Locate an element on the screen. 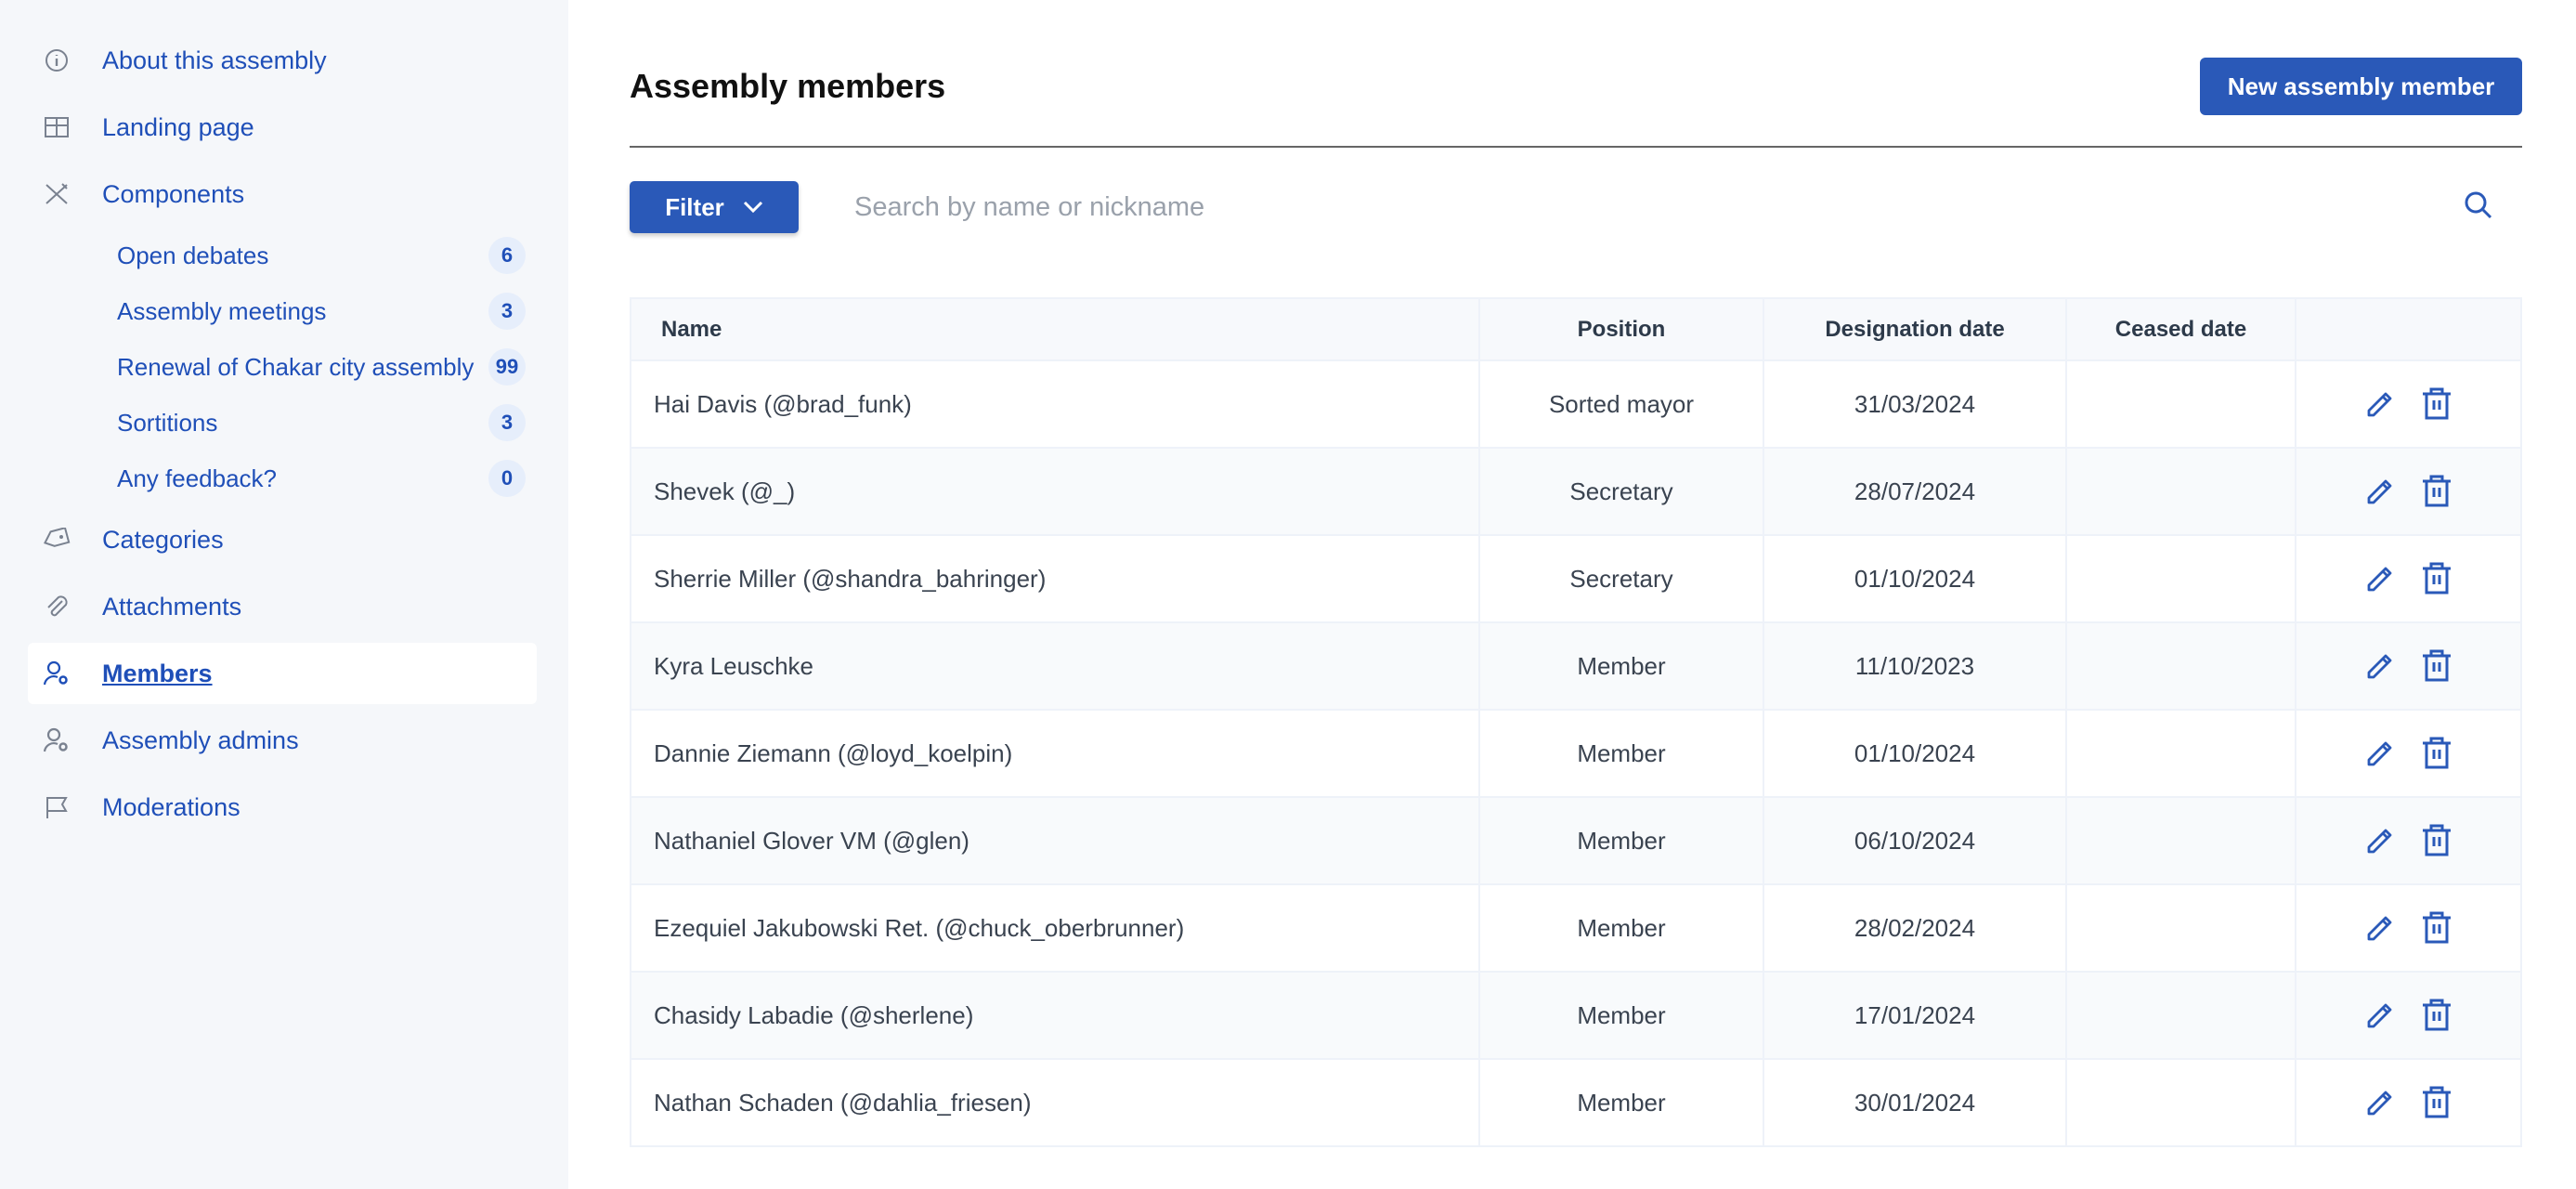 The width and height of the screenshot is (2576, 1189). table-row: Shevek (@_) Secretary 28/07/2024 is located at coordinates (1576, 491).